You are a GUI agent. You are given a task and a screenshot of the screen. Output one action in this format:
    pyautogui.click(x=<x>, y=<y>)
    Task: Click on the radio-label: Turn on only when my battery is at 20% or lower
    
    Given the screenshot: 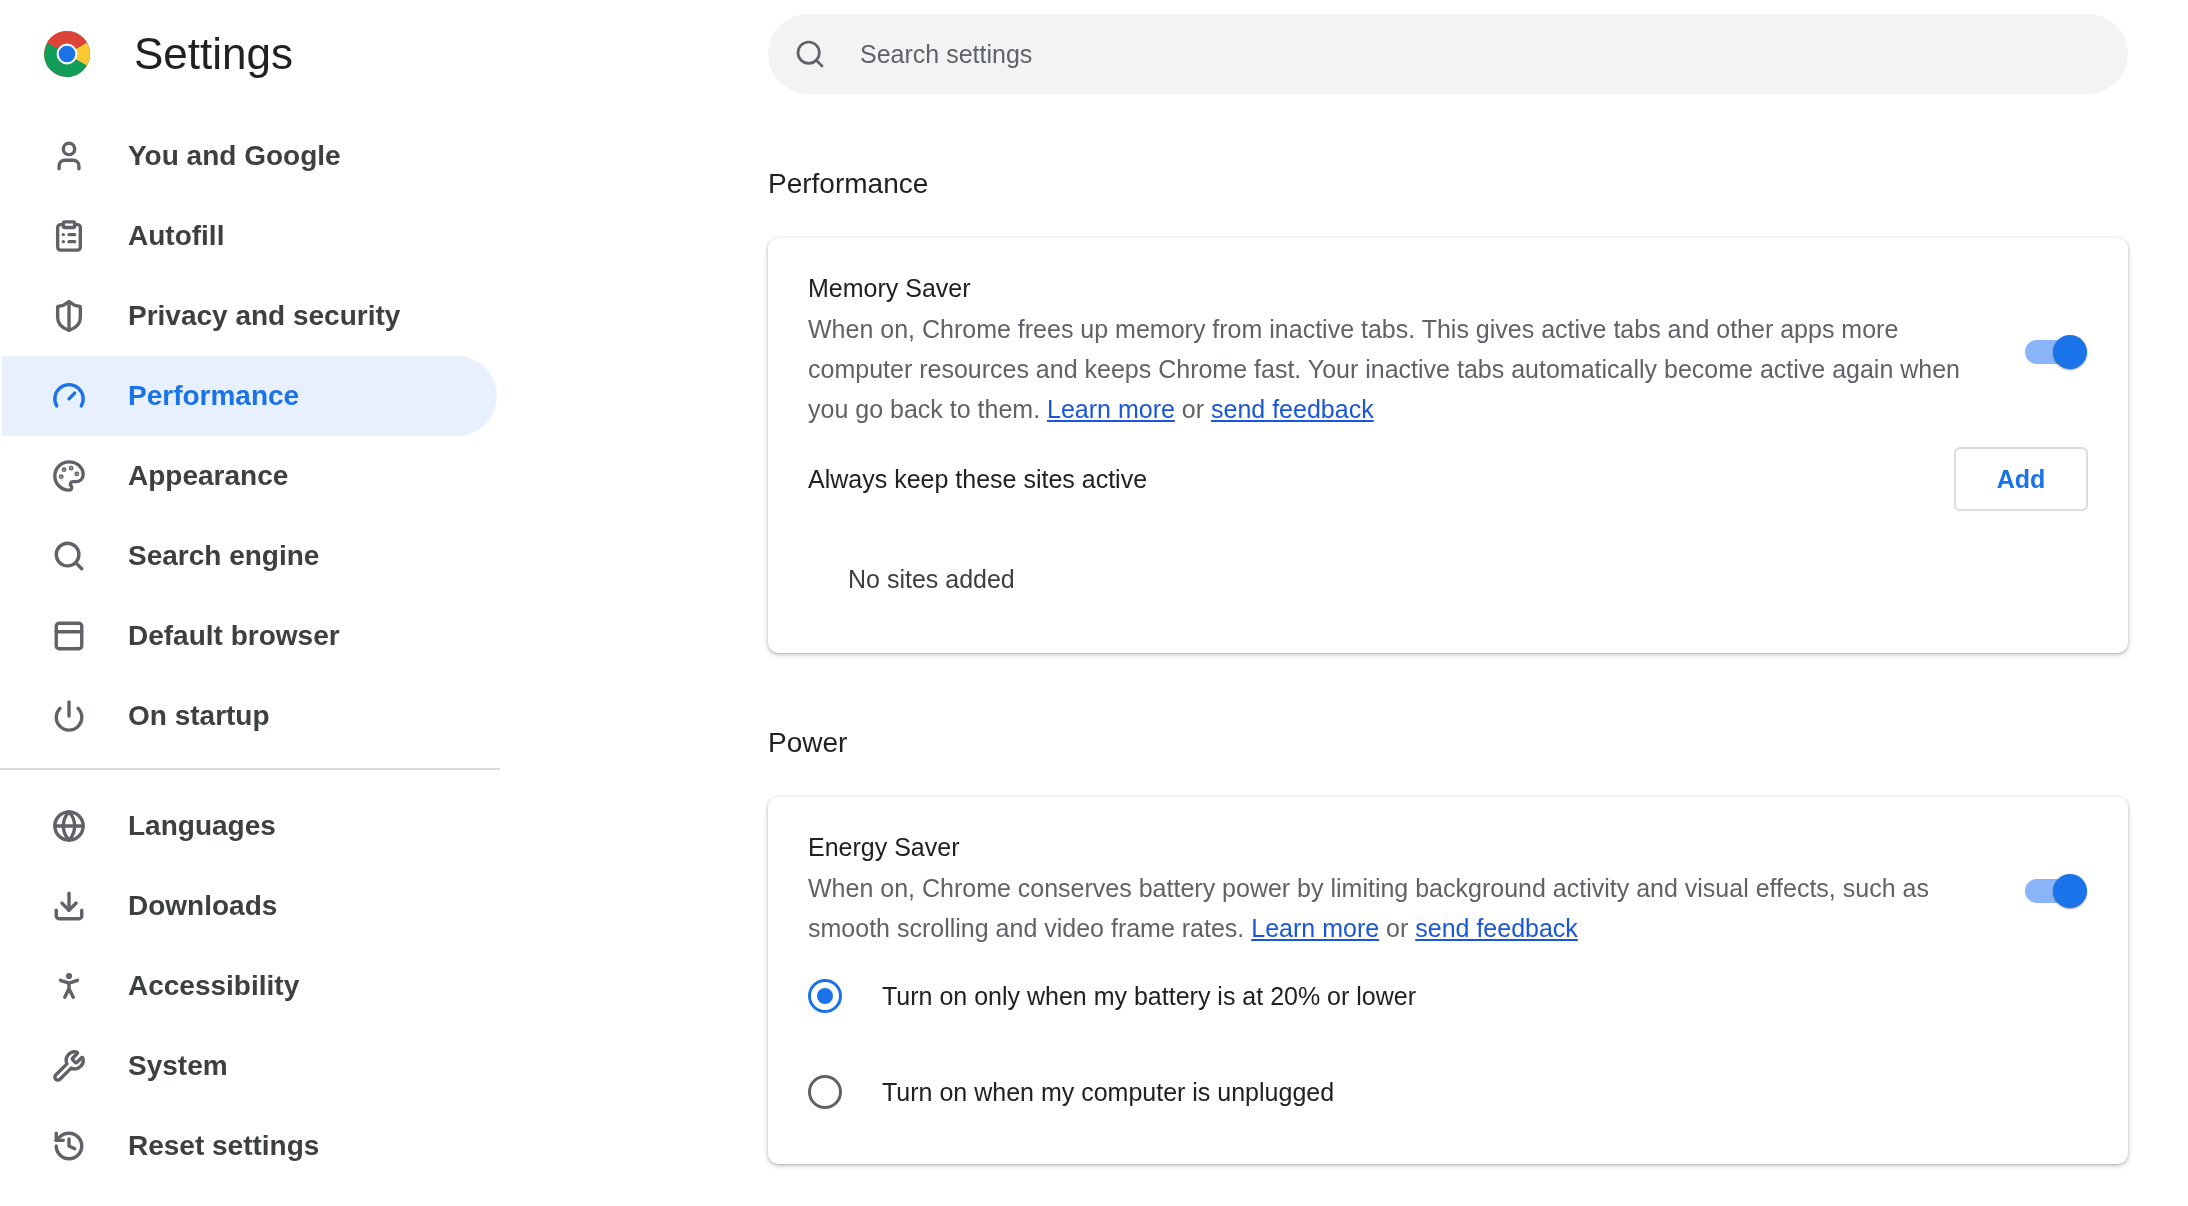 What is the action you would take?
    pyautogui.click(x=1149, y=996)
    